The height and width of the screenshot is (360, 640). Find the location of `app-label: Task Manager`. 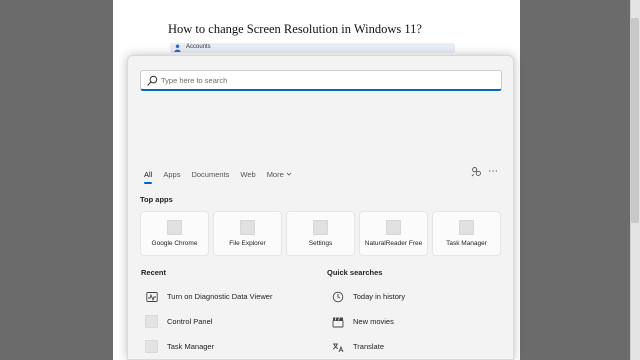

app-label: Task Manager is located at coordinates (466, 243).